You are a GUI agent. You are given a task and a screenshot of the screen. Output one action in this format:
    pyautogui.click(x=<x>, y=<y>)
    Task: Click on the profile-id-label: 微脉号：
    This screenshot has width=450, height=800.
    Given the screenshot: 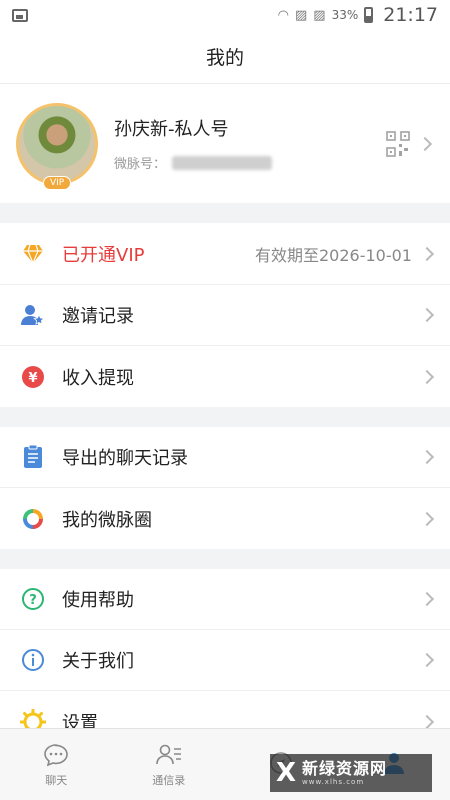 What is the action you would take?
    pyautogui.click(x=140, y=164)
    